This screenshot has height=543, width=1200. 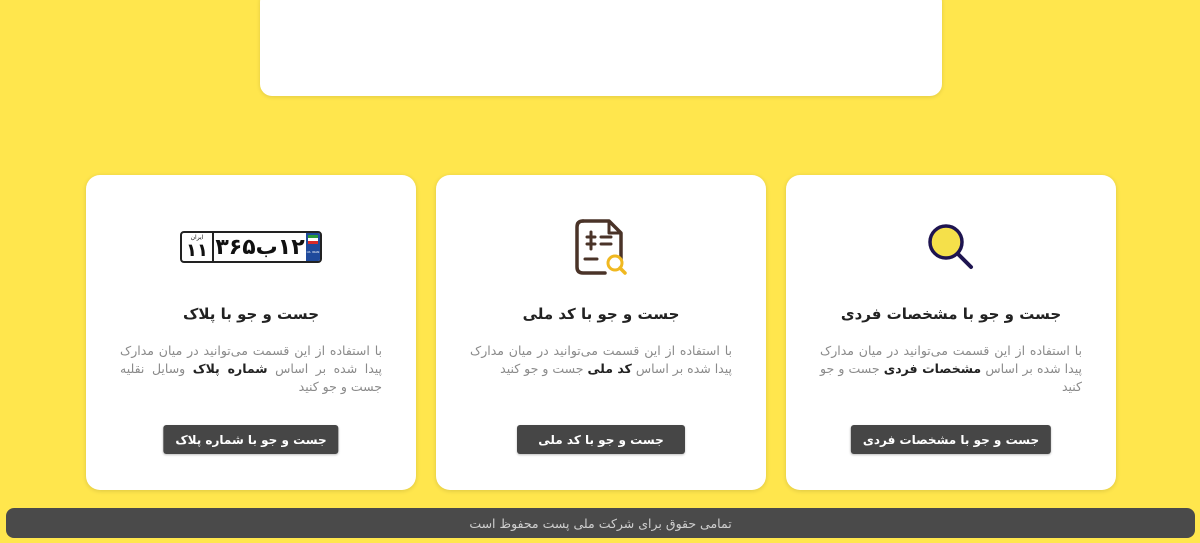 I want to click on magnifier-icon, so click(x=950, y=246).